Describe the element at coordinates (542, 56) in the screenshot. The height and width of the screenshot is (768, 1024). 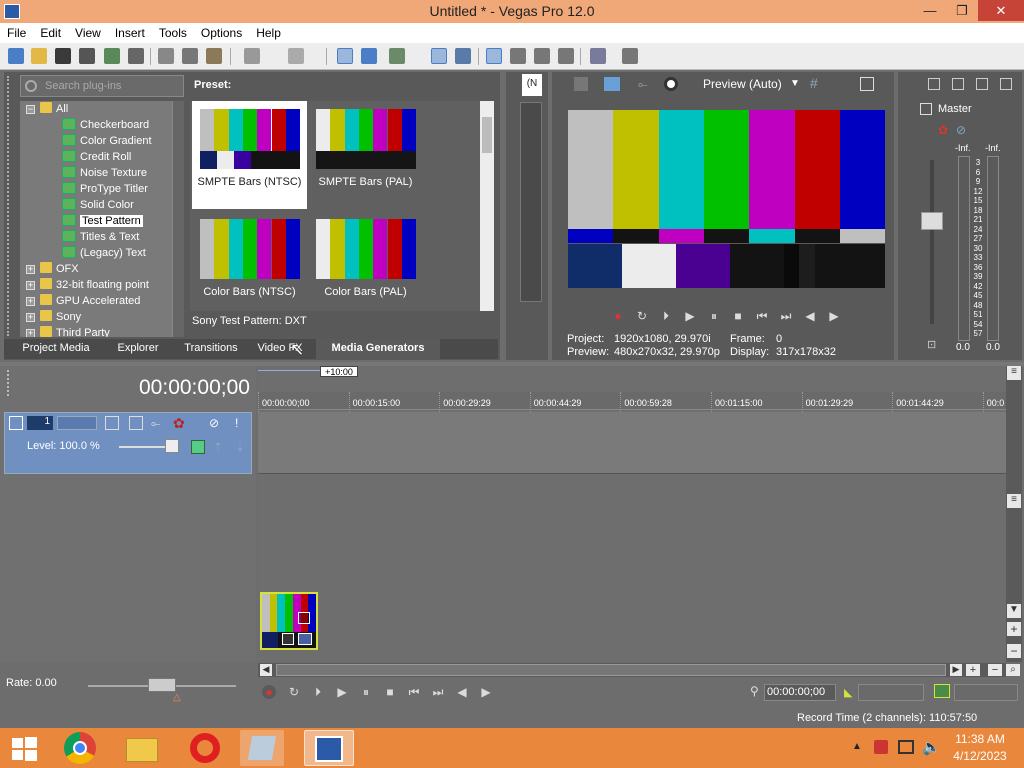
I see `selection-tool-icon` at that location.